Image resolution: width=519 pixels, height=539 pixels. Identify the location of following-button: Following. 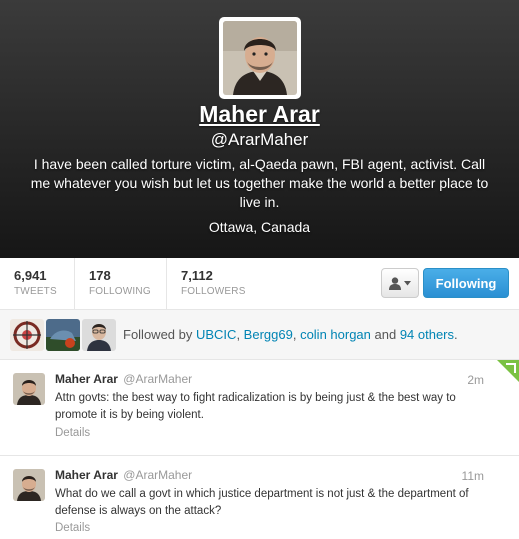
(466, 283).